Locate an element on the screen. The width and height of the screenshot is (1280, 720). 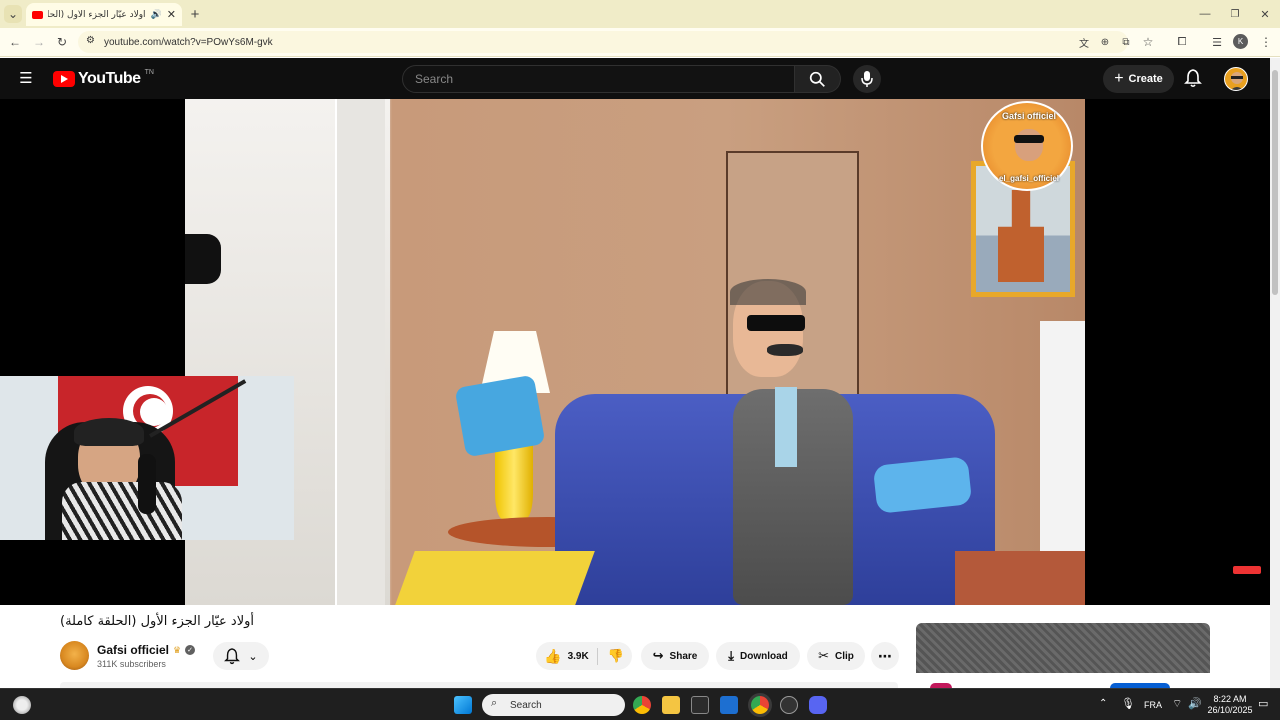
download-icon: ⤓ is located at coordinates (731, 655).